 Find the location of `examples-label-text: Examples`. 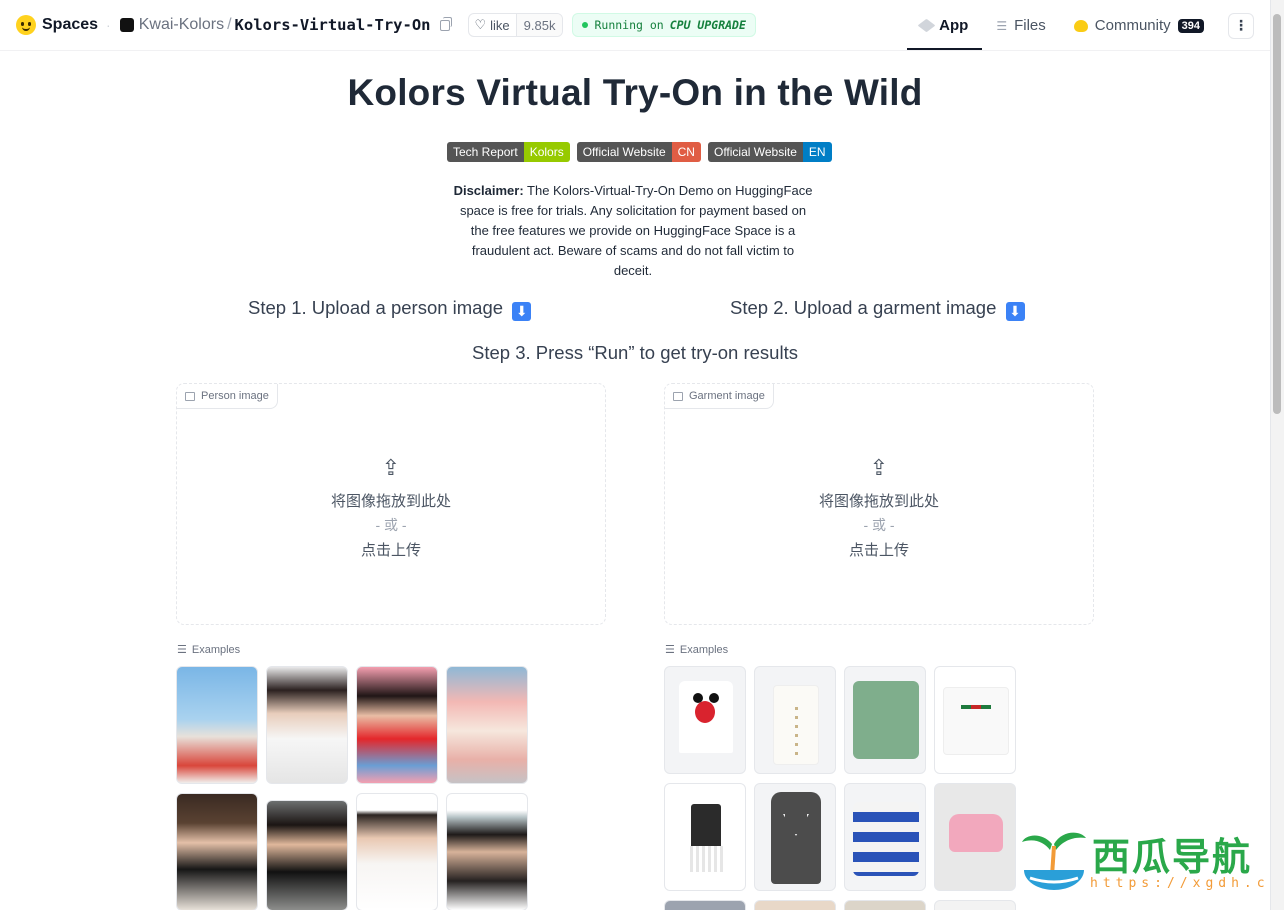

examples-label-text: Examples is located at coordinates (216, 649).